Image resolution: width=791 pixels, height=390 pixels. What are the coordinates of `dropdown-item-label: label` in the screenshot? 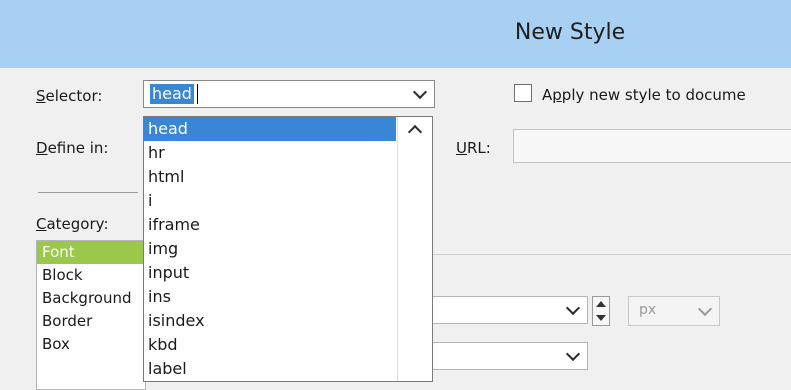 It's located at (270, 369).